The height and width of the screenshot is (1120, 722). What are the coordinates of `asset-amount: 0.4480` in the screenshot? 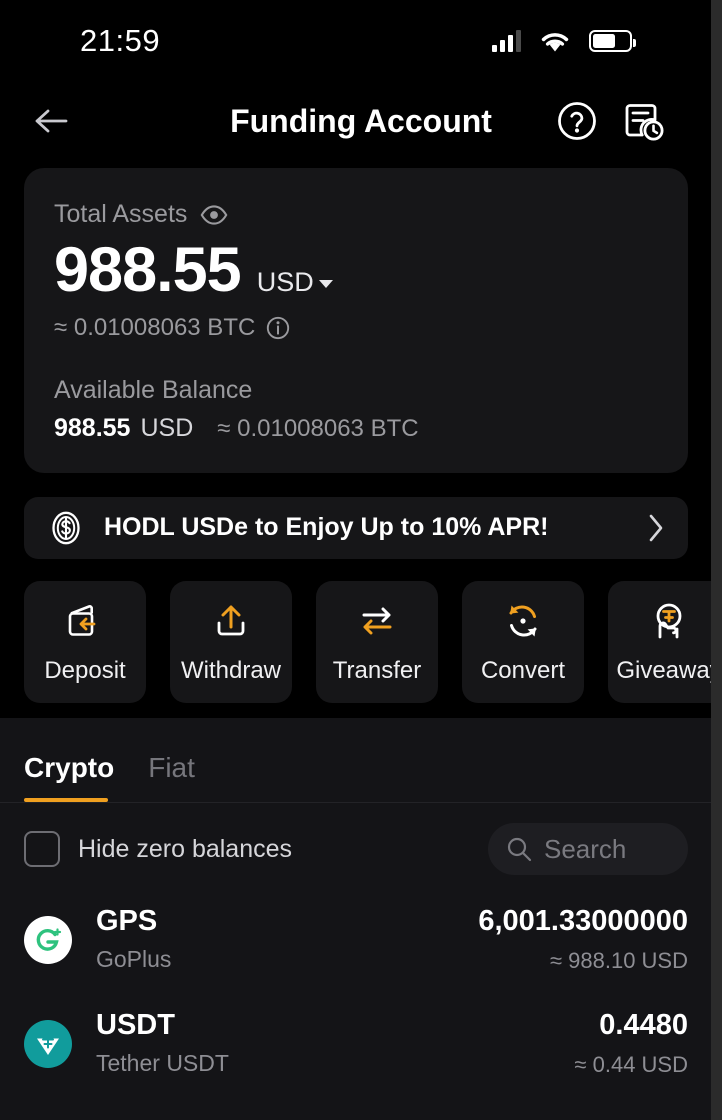 It's located at (643, 1024).